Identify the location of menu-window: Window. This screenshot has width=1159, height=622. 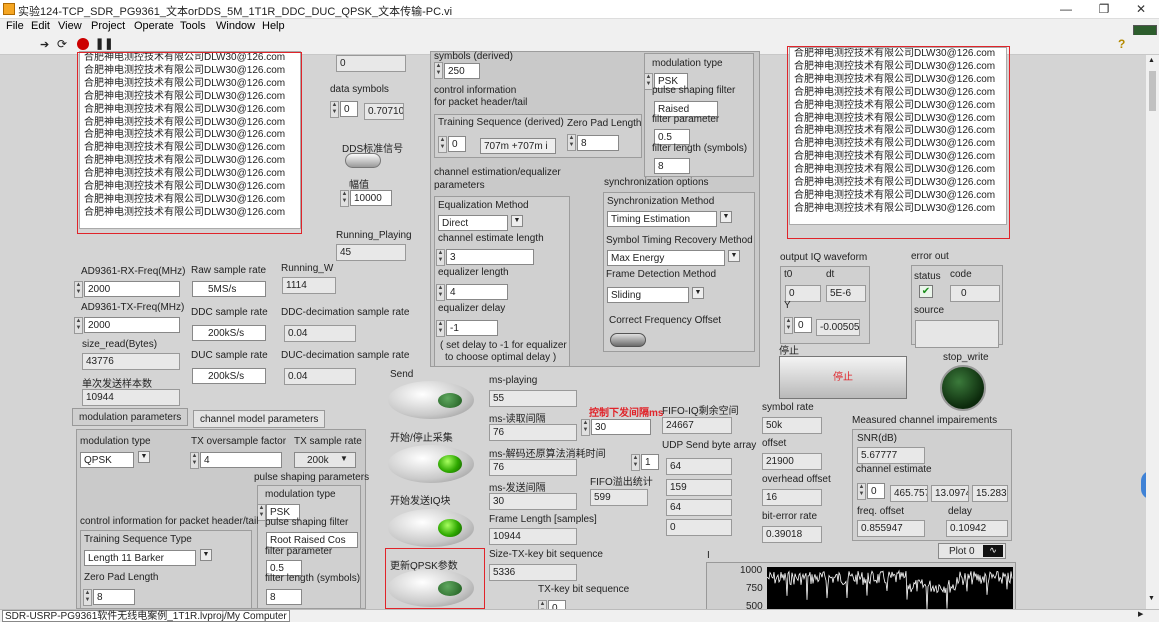
(235, 26).